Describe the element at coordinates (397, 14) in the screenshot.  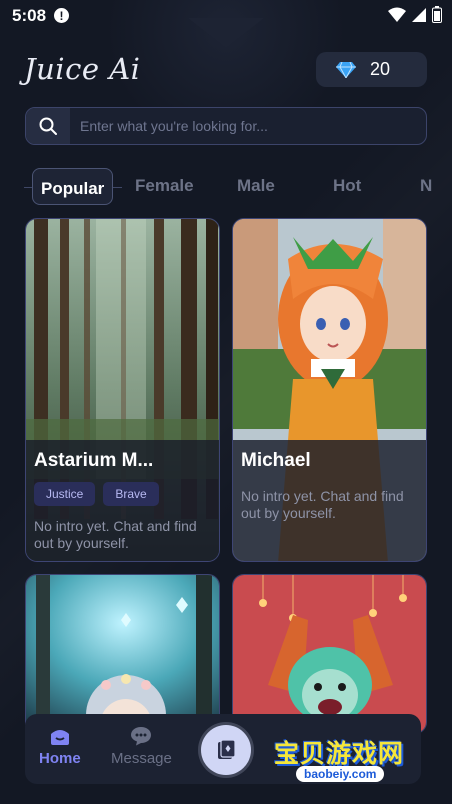
I see `wifi-icon` at that location.